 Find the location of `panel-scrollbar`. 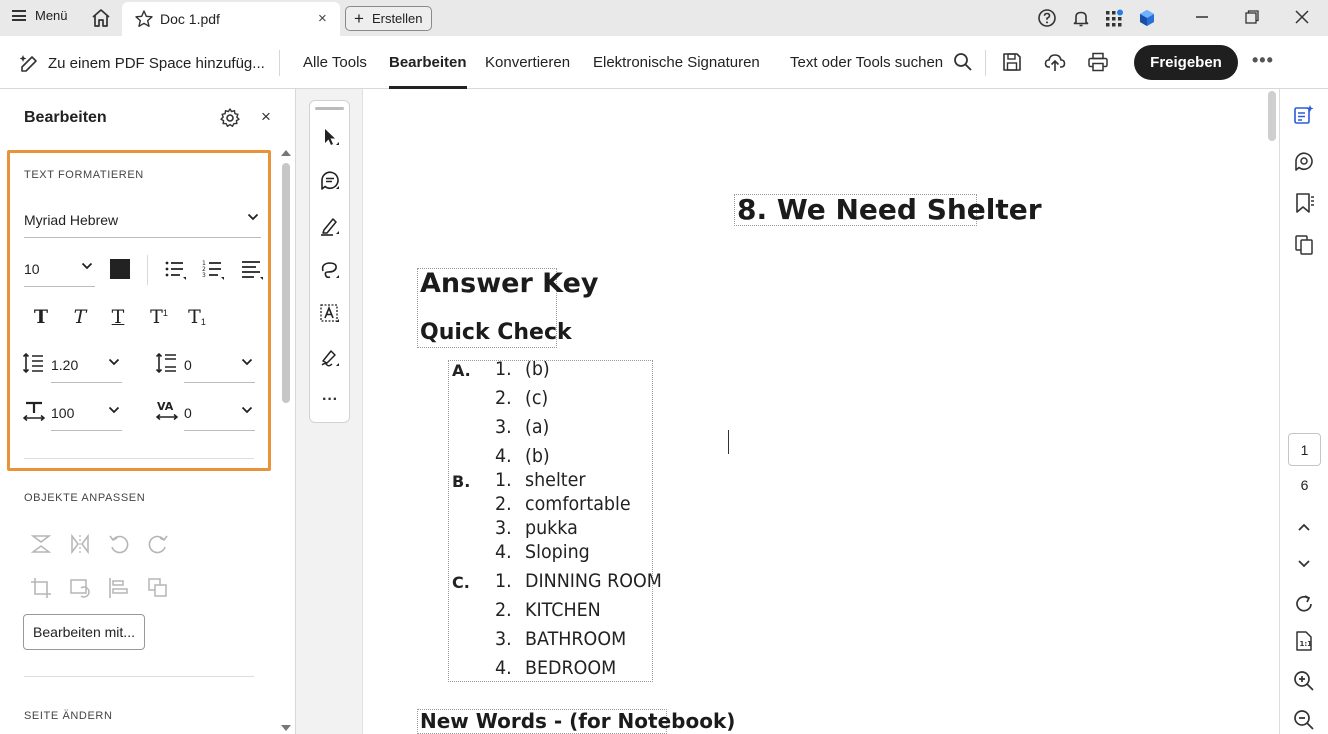

panel-scrollbar is located at coordinates (286, 441).